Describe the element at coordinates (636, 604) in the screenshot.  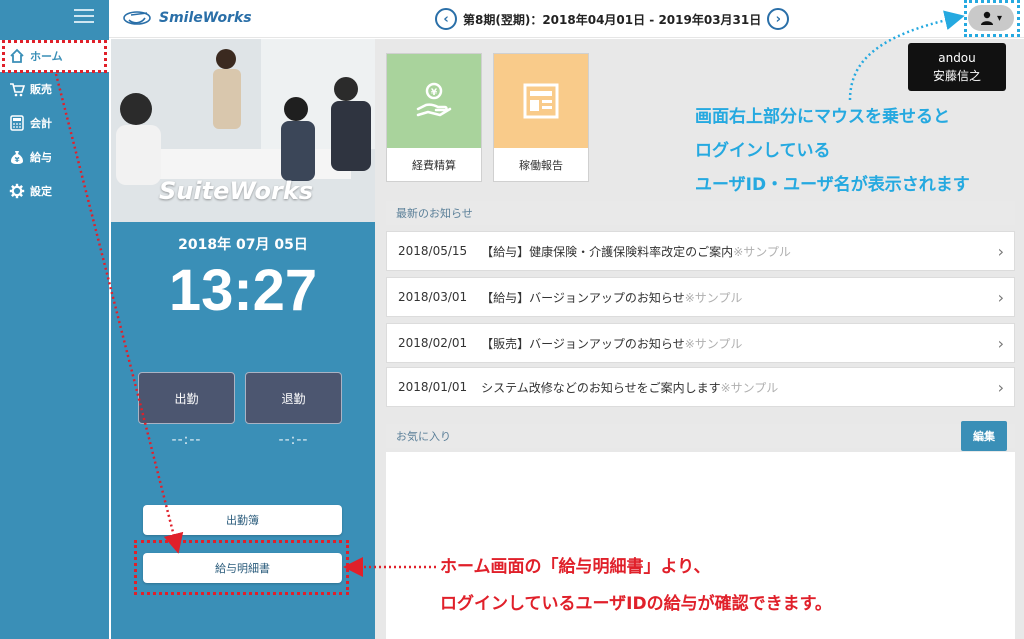
I see `annotation-red-line-2: ログインしているユーザIDの給与が確認できます。` at that location.